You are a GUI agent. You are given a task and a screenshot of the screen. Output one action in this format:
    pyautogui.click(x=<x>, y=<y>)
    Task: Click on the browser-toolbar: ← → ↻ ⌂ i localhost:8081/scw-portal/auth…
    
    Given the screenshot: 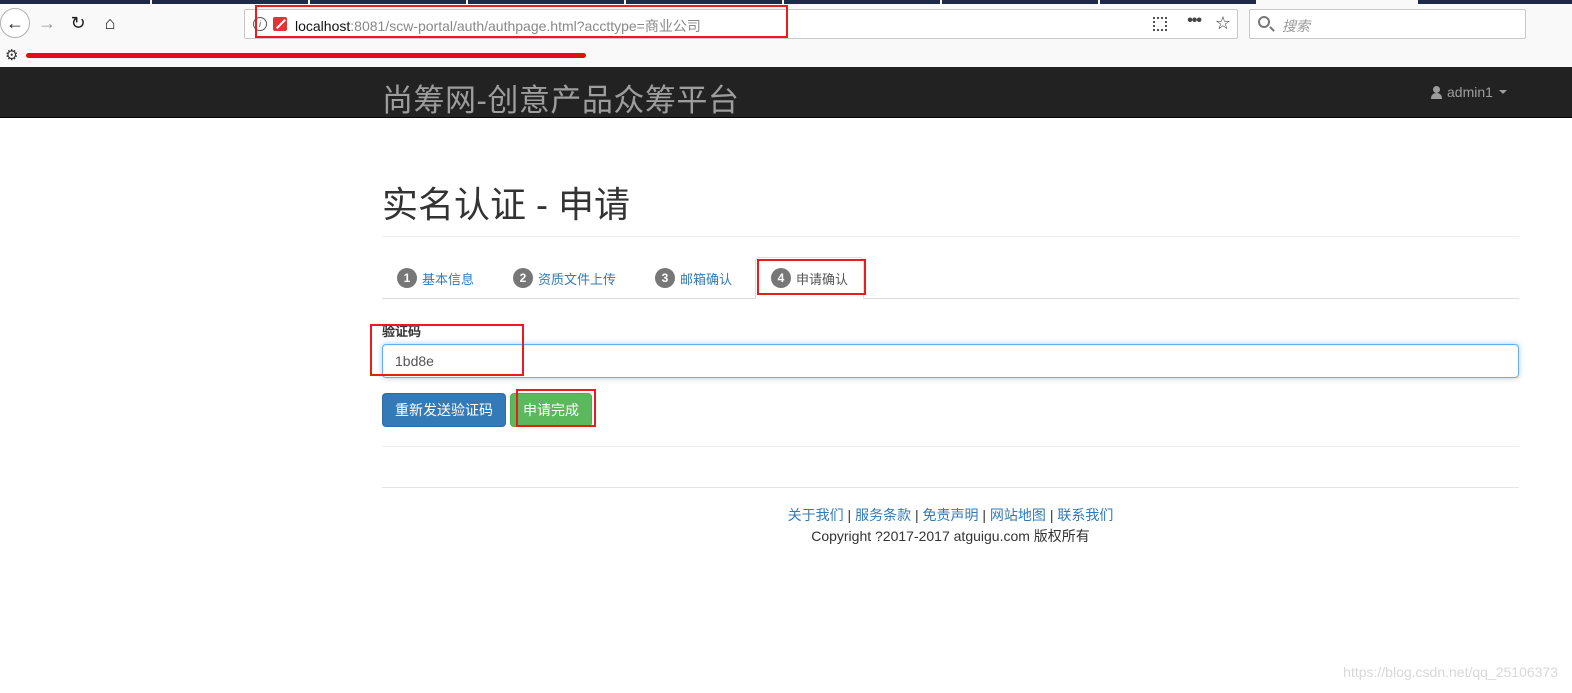 What is the action you would take?
    pyautogui.click(x=786, y=24)
    